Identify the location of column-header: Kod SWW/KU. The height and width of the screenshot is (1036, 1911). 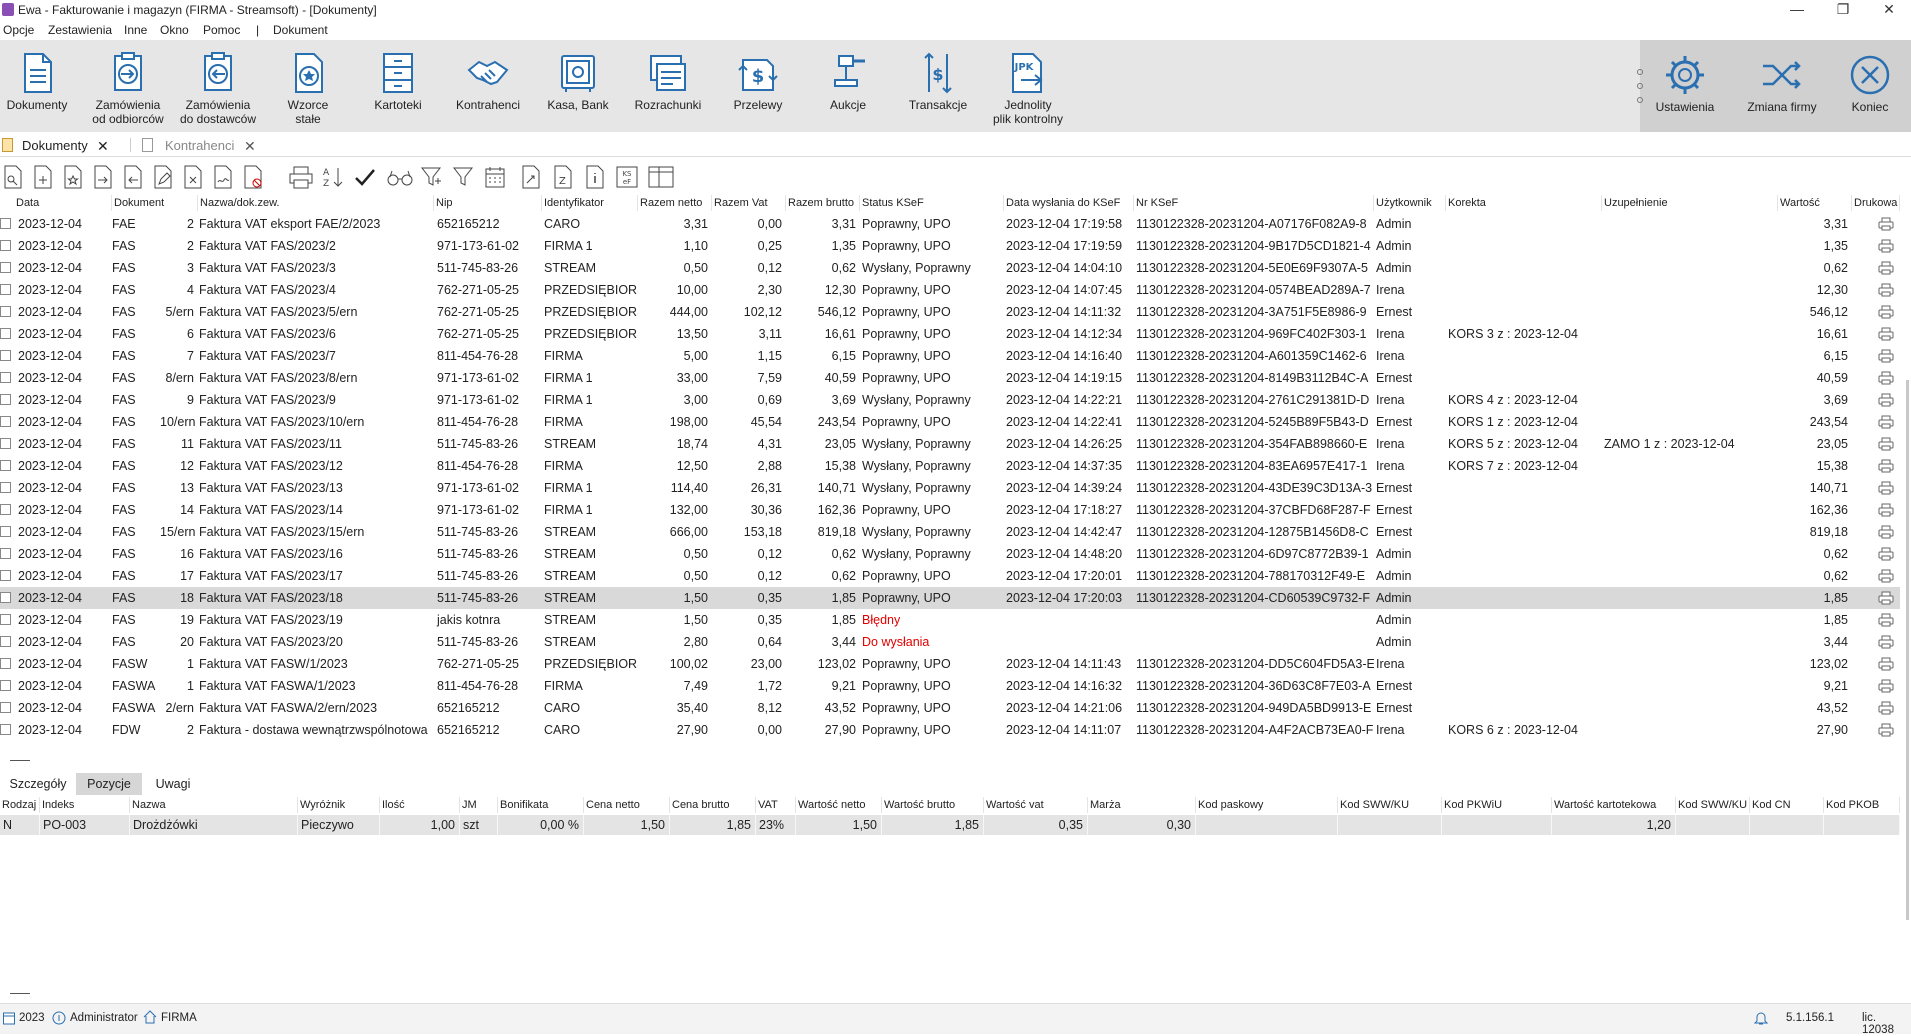
(1390, 805).